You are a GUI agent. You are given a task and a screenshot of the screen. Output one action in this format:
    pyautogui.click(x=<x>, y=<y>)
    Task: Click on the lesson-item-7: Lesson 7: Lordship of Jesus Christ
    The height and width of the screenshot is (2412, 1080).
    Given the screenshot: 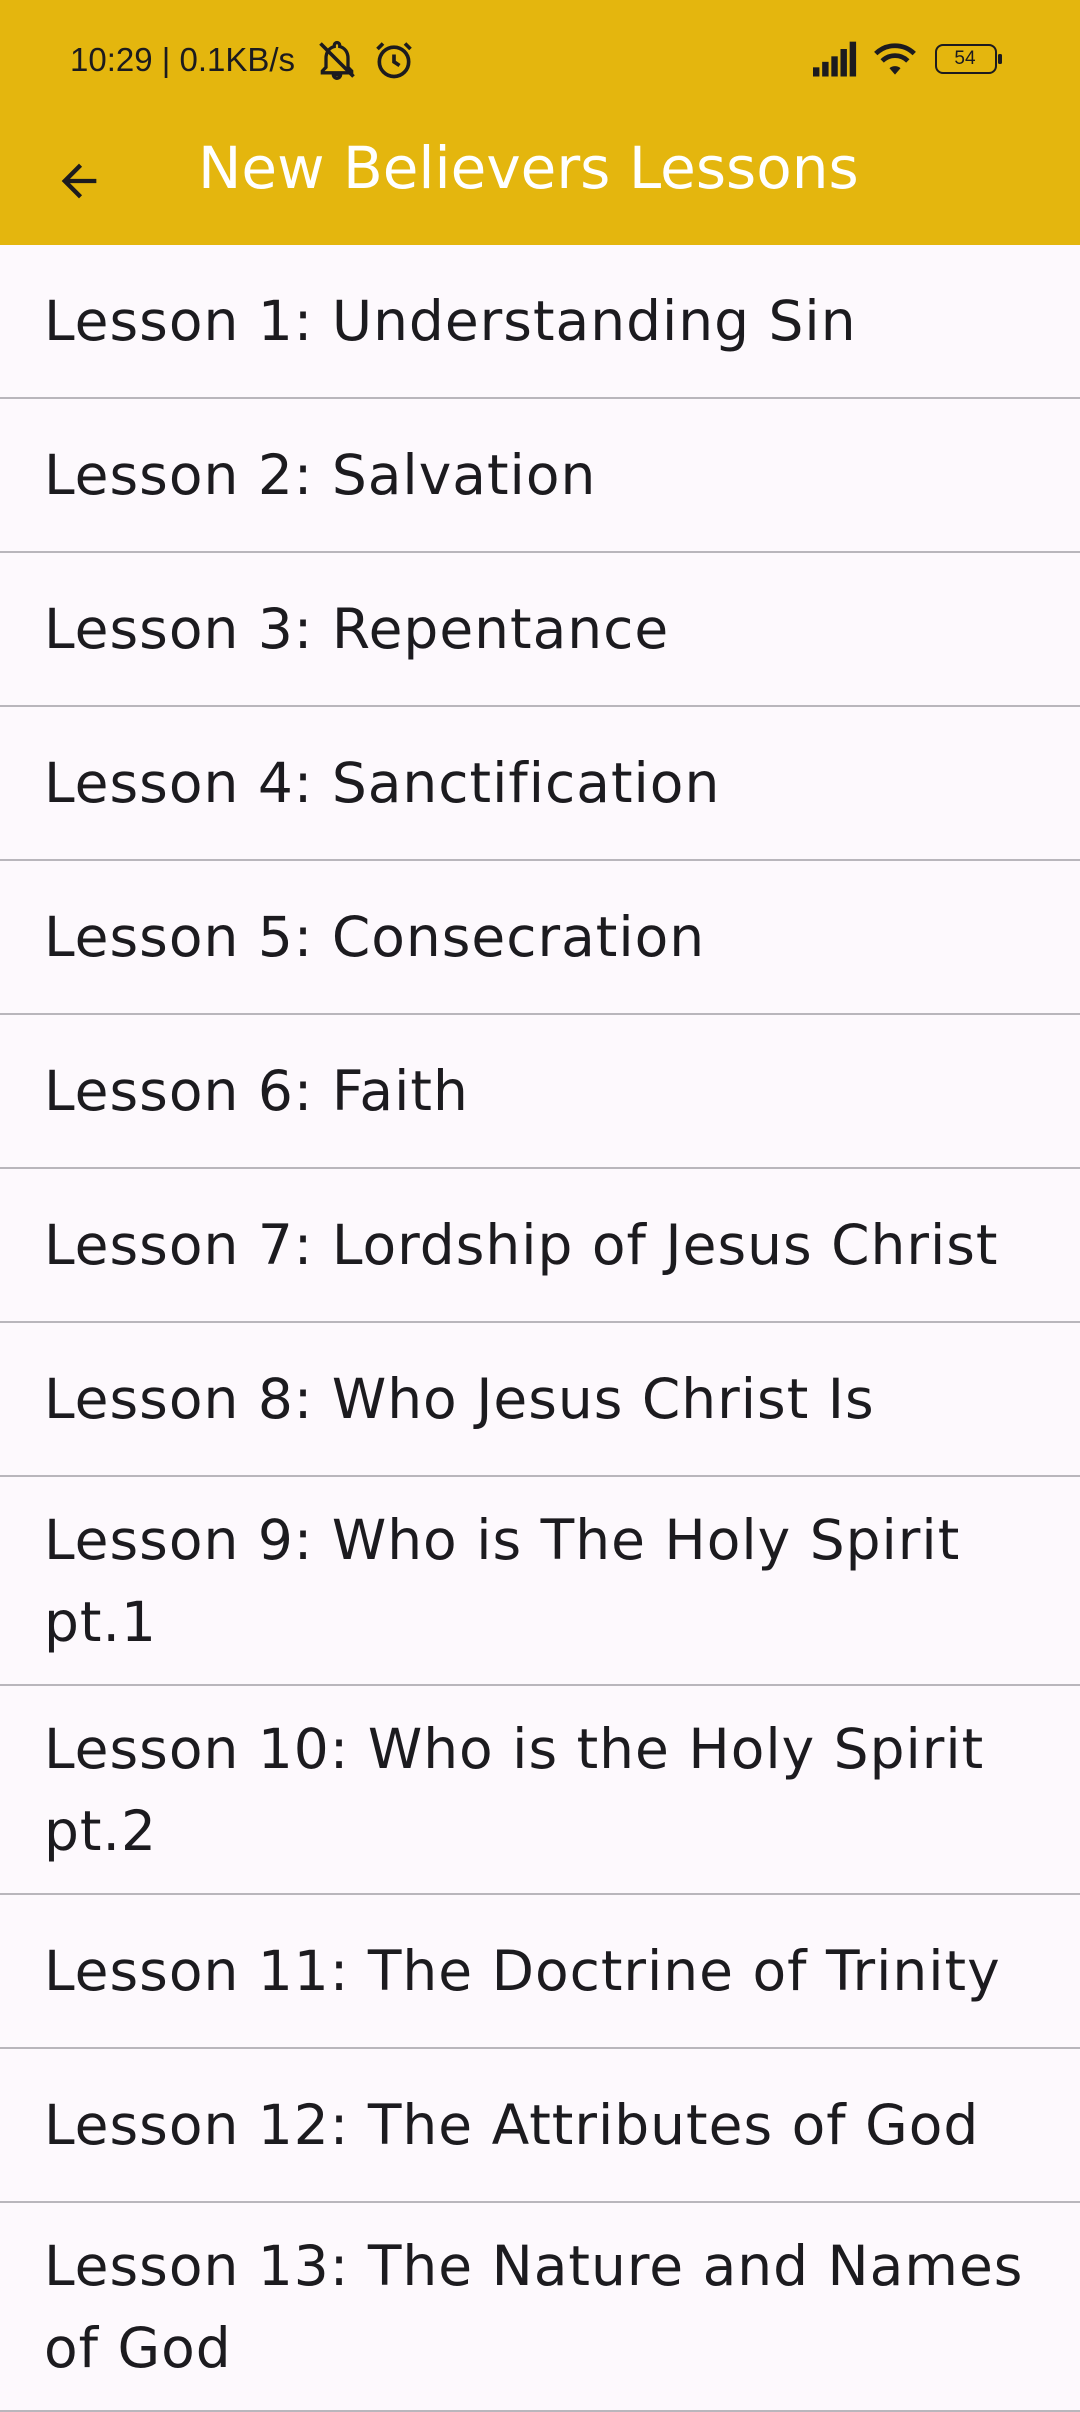 What is the action you would take?
    pyautogui.click(x=540, y=1246)
    